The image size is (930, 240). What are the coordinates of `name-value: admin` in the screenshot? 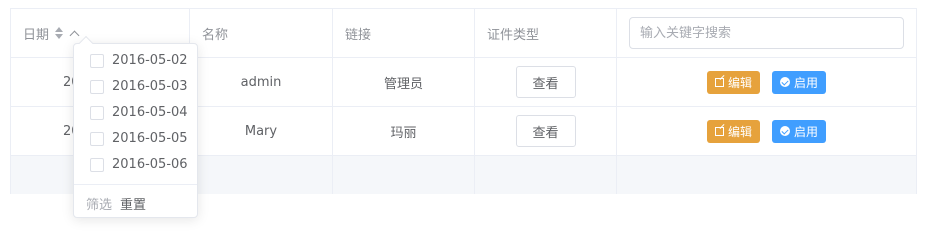 It's located at (261, 82).